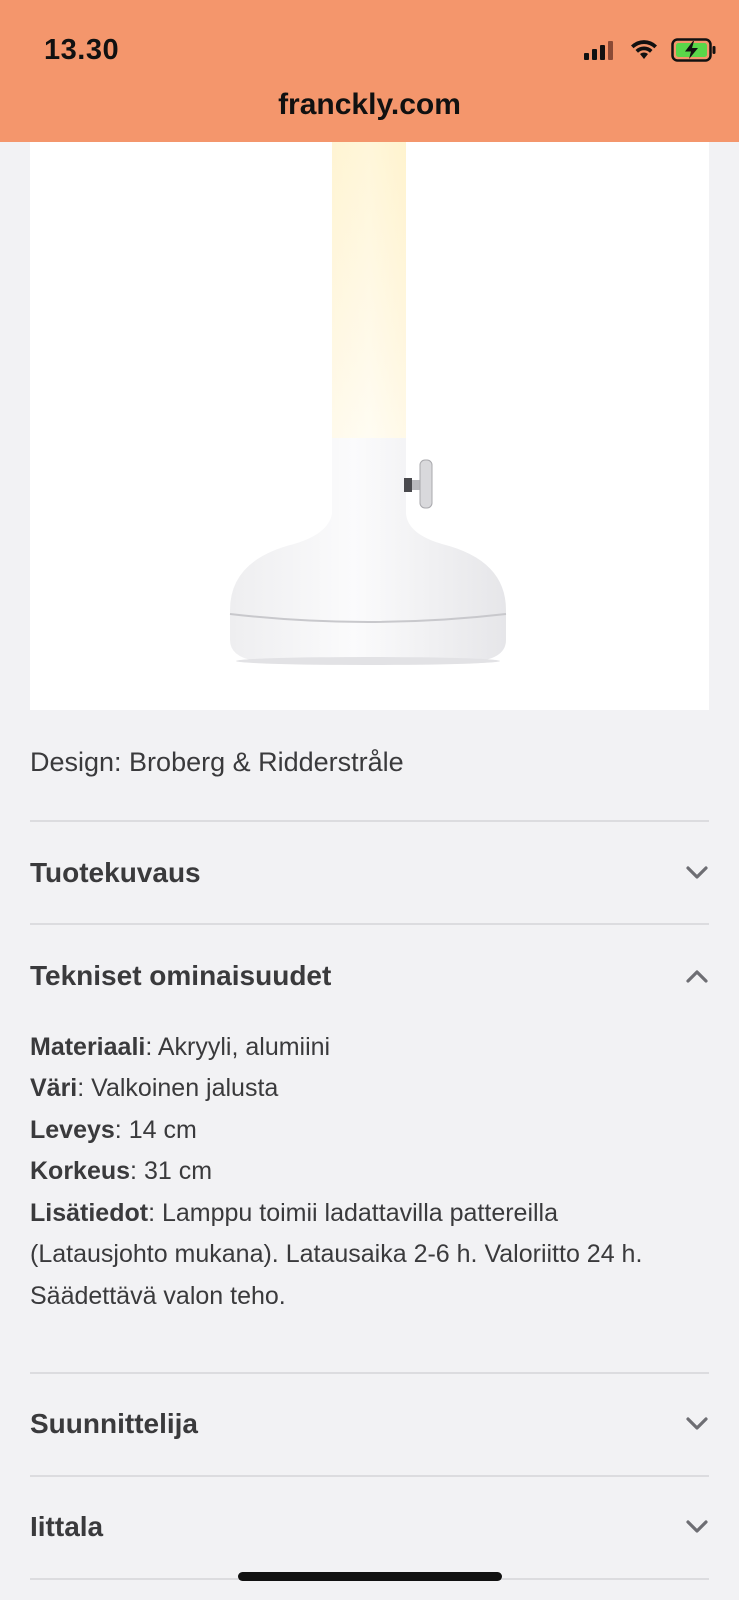 Image resolution: width=739 pixels, height=1600 pixels. What do you see at coordinates (697, 976) in the screenshot?
I see `chevron-up-icon` at bounding box center [697, 976].